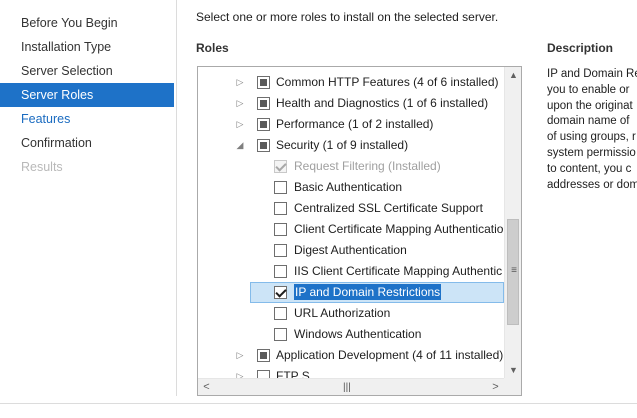 This screenshot has height=418, width=637. I want to click on role-label: Common HTTP Features (4 of 6 installed), so click(387, 82).